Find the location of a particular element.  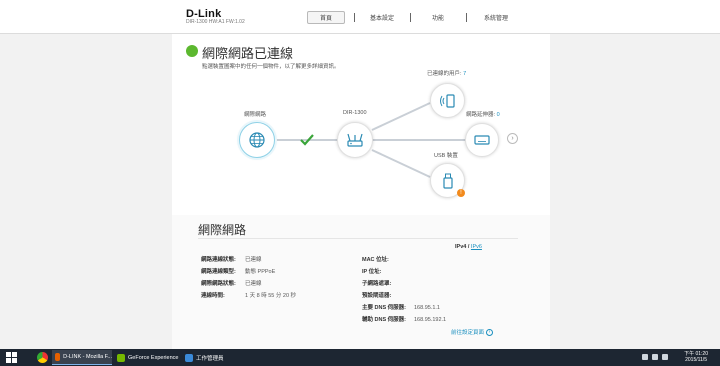

extender-label: 網路延伸器: 0 is located at coordinates (483, 115).